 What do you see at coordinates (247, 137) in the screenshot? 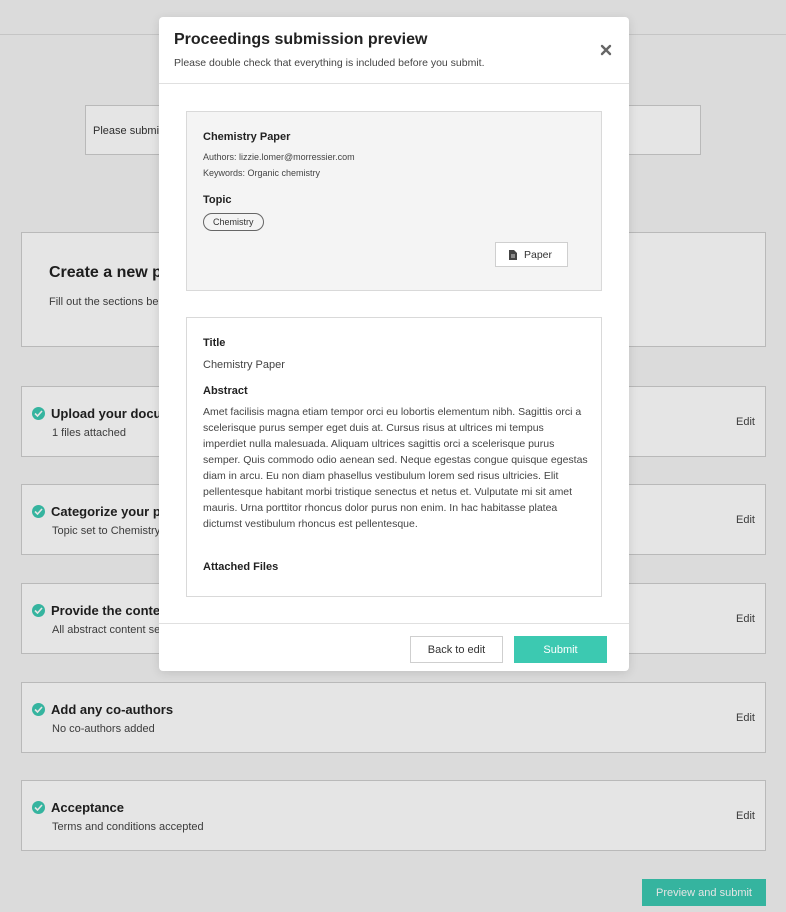
I see `paper-title: Chemistry Paper` at bounding box center [247, 137].